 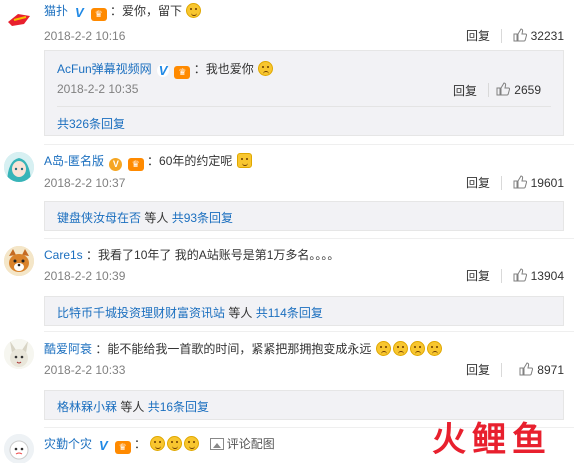 I want to click on comment-header: Care1s ：我看了10年了 我的A站账号是第1万多名。。。。, so click(x=191, y=255).